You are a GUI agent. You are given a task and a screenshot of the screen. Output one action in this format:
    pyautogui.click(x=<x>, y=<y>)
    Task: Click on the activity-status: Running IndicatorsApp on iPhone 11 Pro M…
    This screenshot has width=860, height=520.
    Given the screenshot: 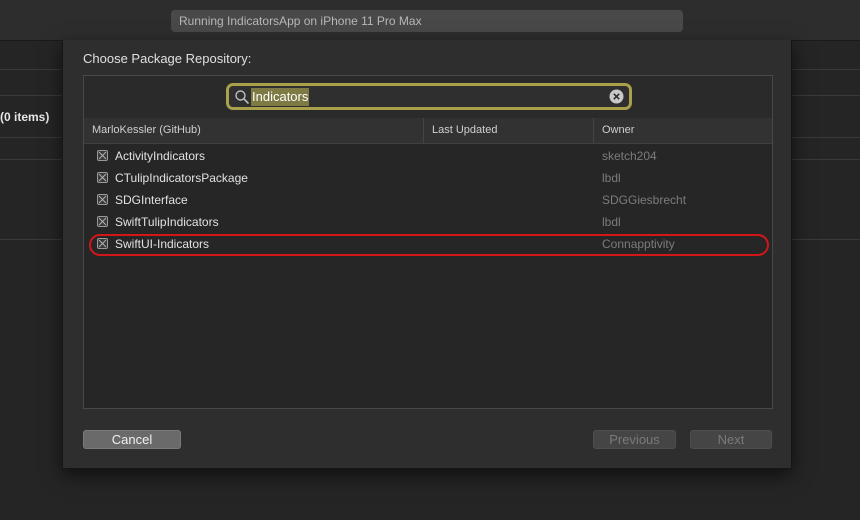 What is the action you would take?
    pyautogui.click(x=427, y=21)
    